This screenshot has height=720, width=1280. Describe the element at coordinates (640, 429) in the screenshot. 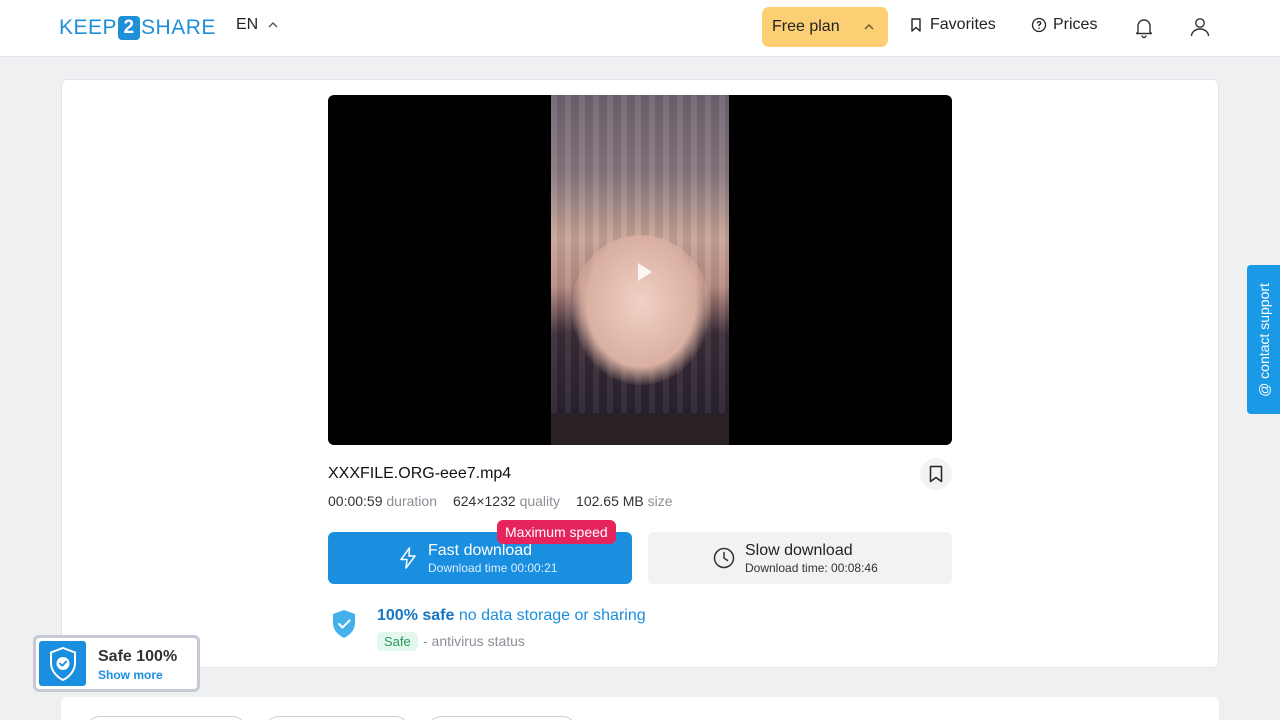

I see `video-thumbnail-footer` at that location.